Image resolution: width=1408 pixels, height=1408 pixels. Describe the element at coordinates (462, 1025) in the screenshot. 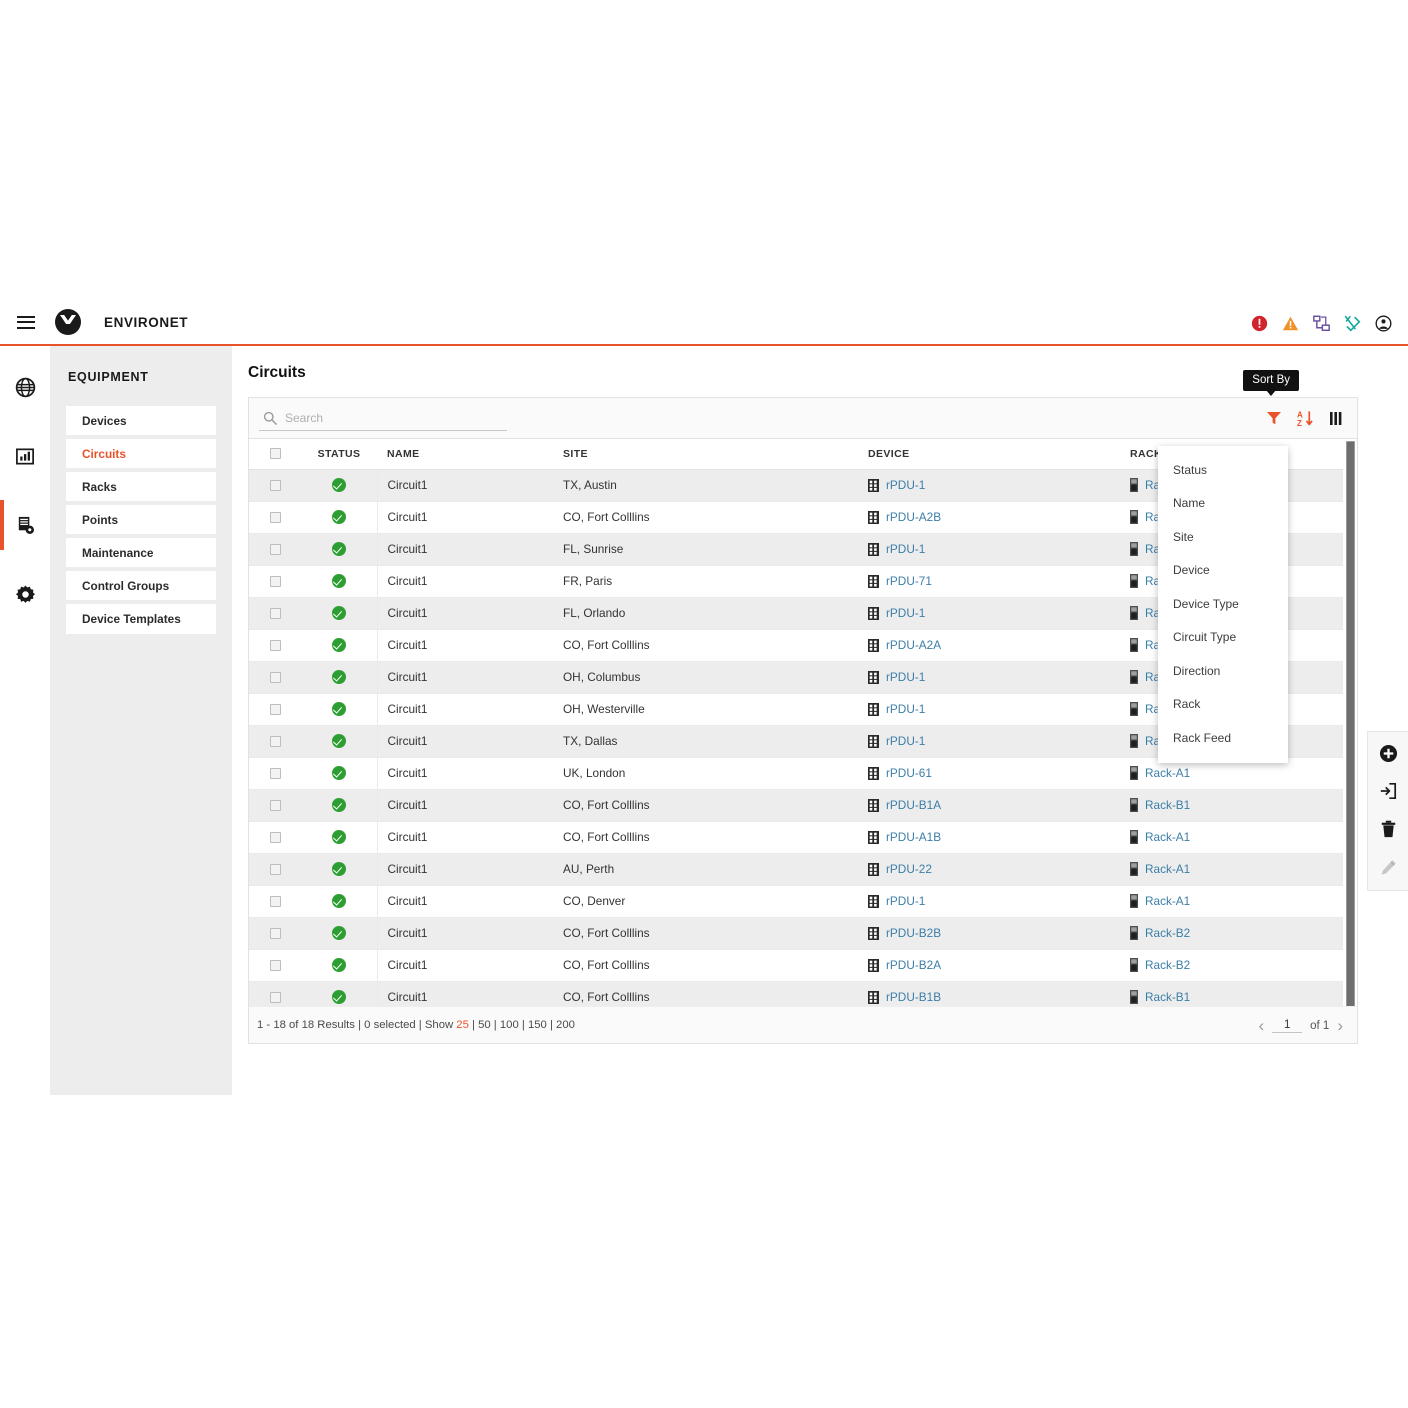

I see `page-size-25: 25` at that location.